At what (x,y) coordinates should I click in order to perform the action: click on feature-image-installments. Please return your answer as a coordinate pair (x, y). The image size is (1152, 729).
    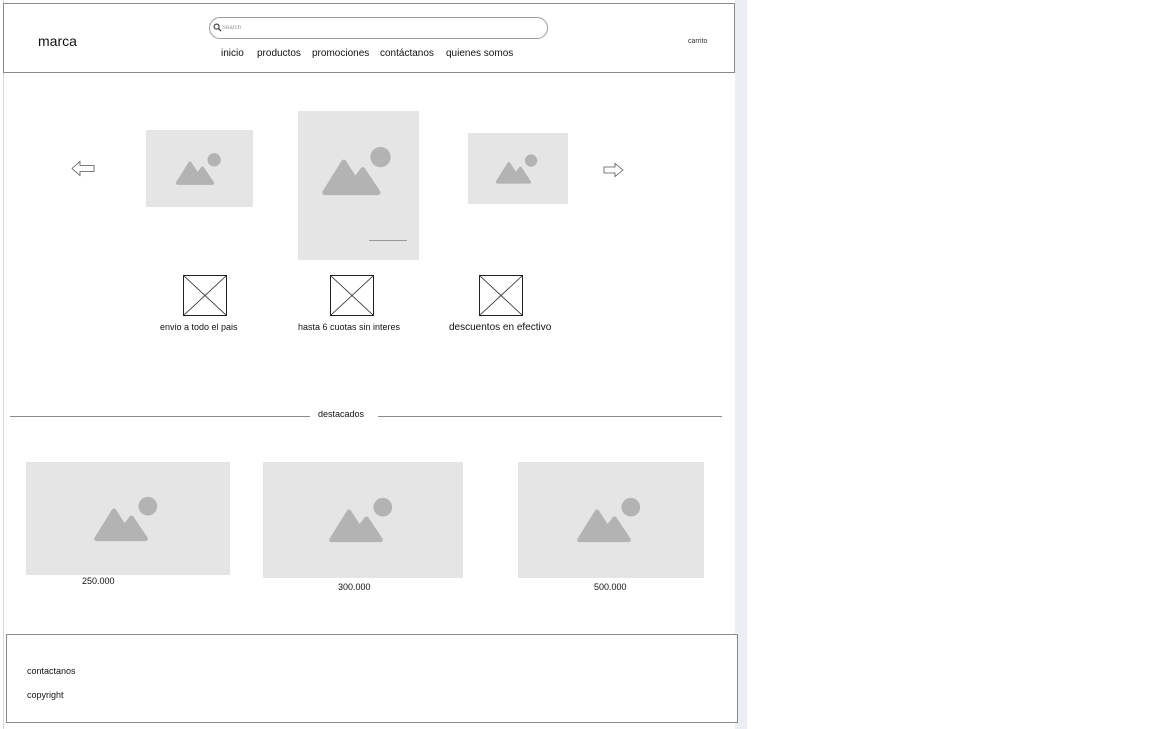
    Looking at the image, I should click on (352, 295).